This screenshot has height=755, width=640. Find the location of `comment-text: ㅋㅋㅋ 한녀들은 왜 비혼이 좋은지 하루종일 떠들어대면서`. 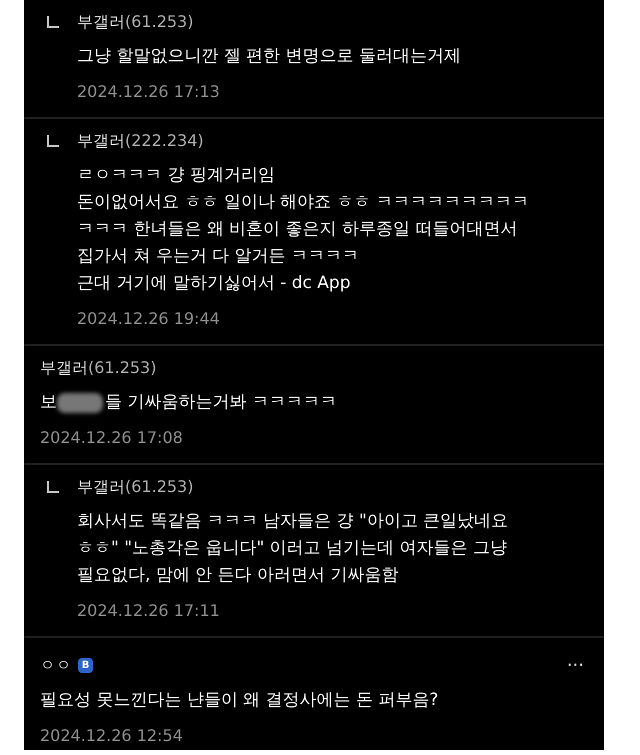

comment-text: ㅋㅋㅋ 한녀들은 왜 비혼이 좋은지 하루종일 떠들어대면서 is located at coordinates (297, 229).